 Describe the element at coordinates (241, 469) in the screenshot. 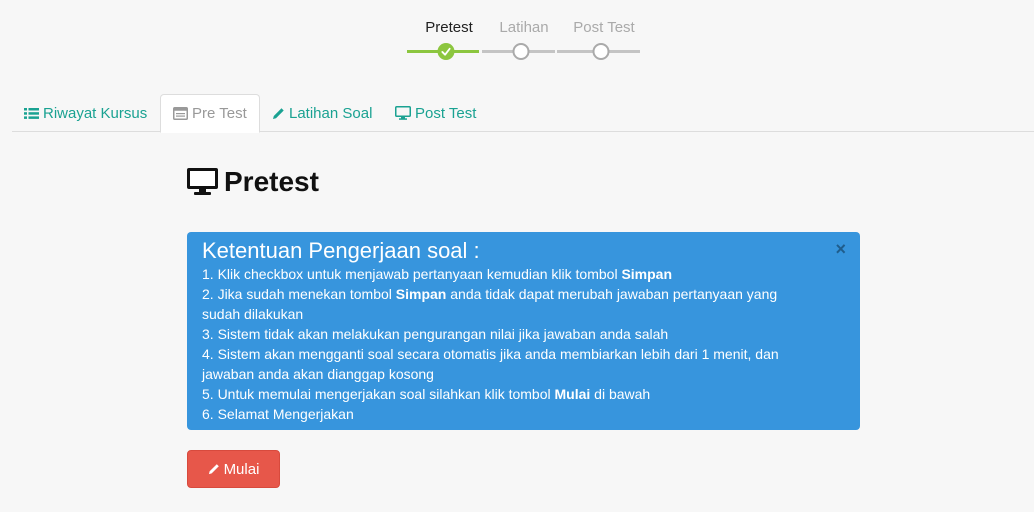

I see `start-button-label: Mulai` at that location.